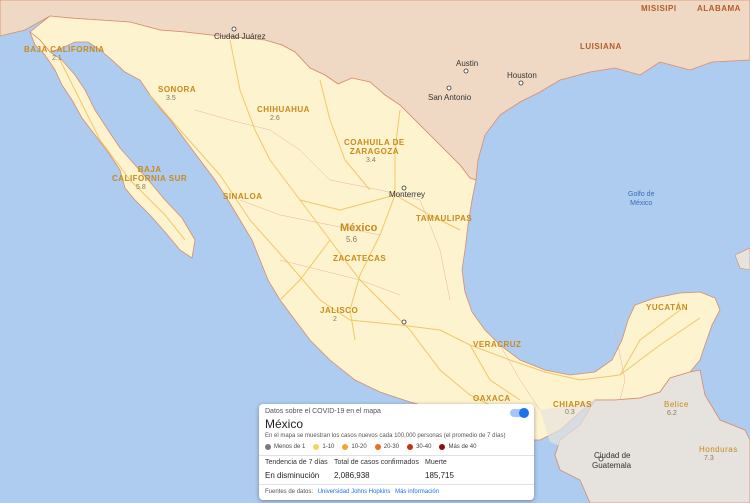  Describe the element at coordinates (177, 89) in the screenshot. I see `state-label: SONORA` at that location.